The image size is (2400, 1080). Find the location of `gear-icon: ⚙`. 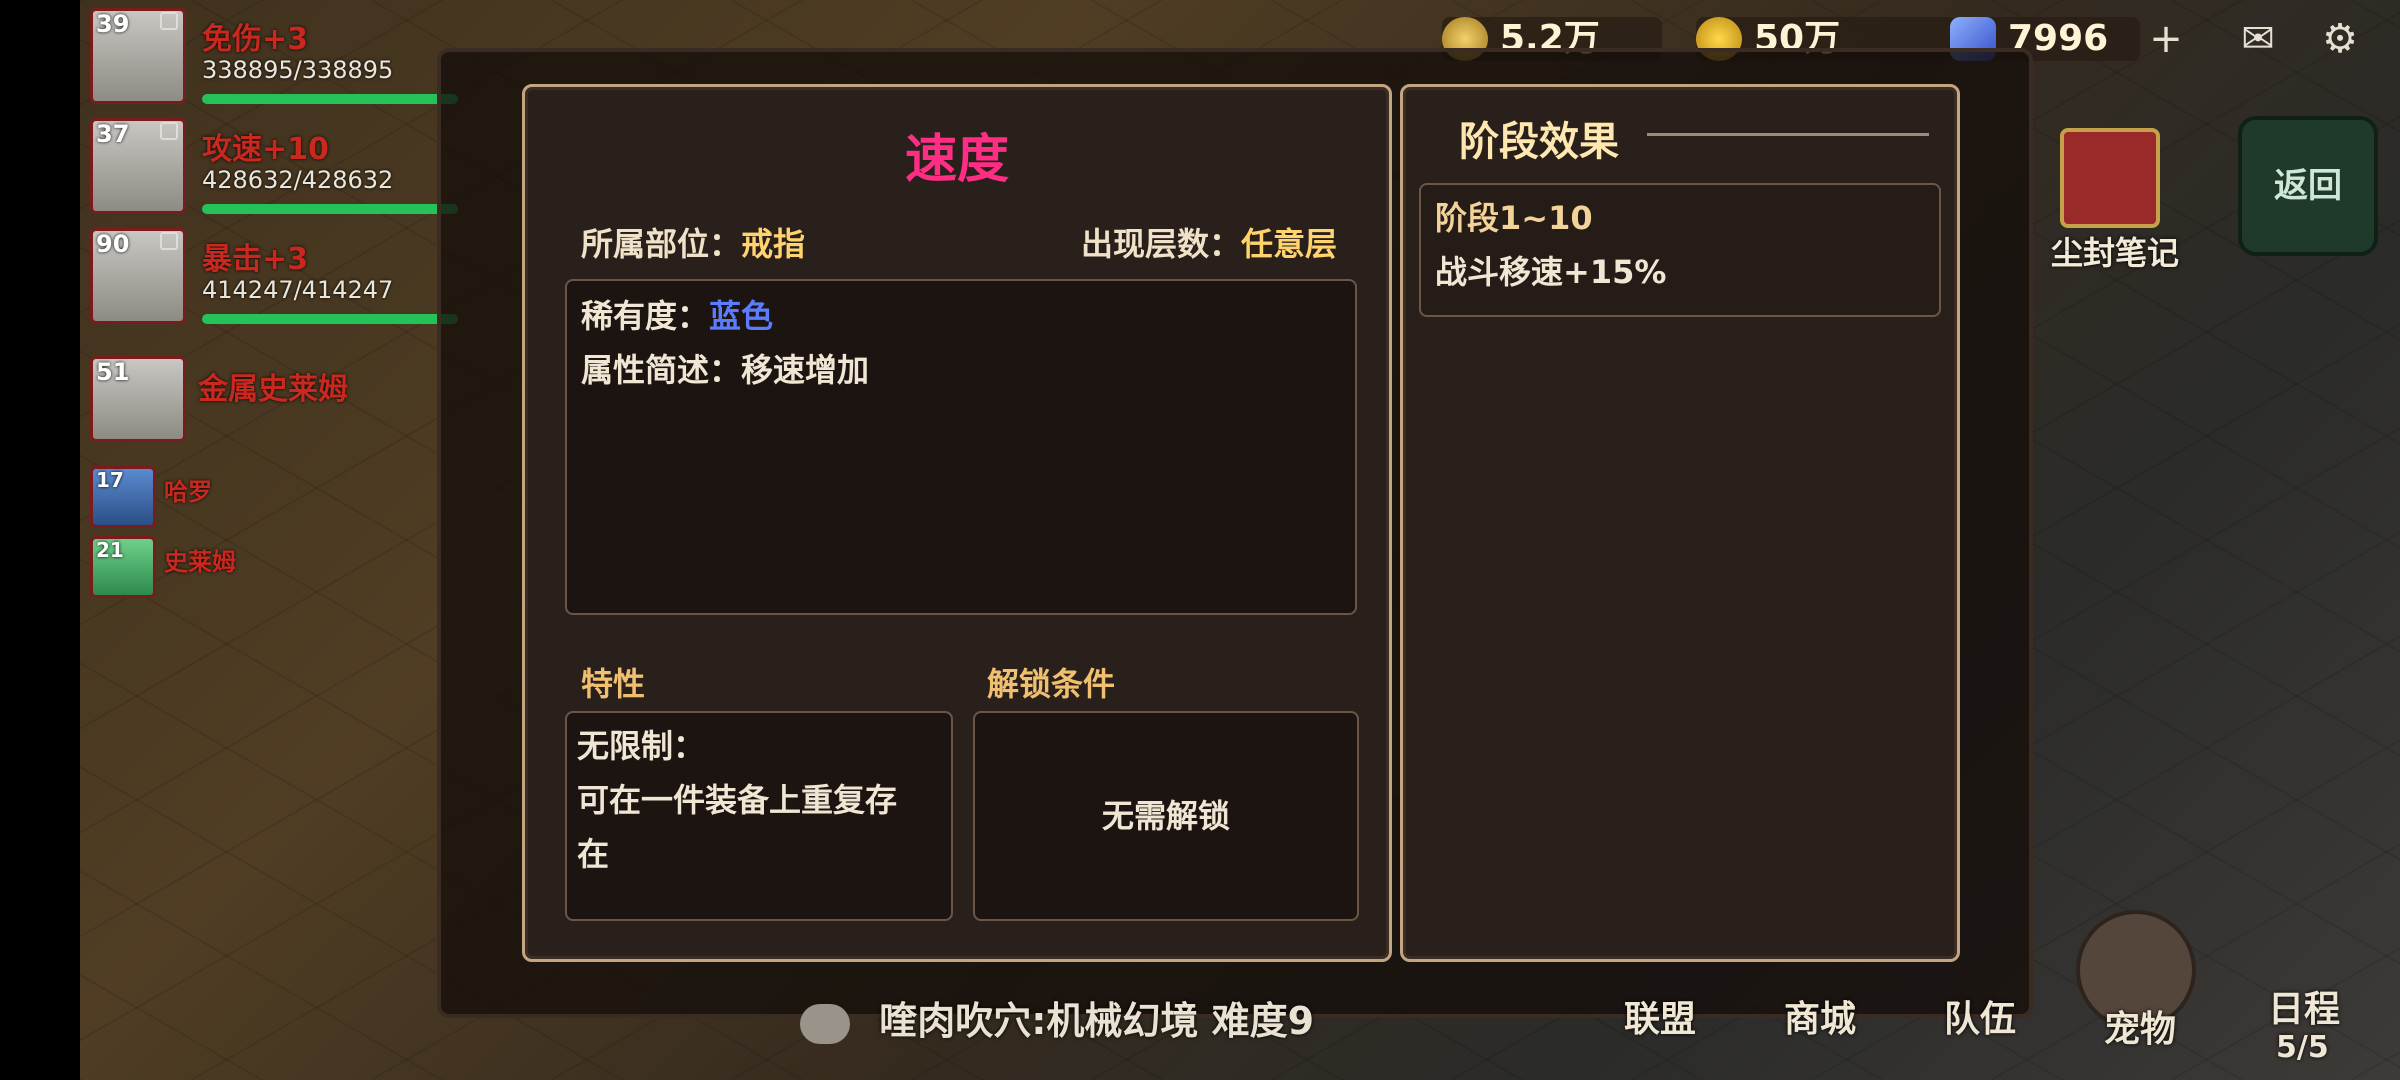

gear-icon: ⚙ is located at coordinates (2340, 39).